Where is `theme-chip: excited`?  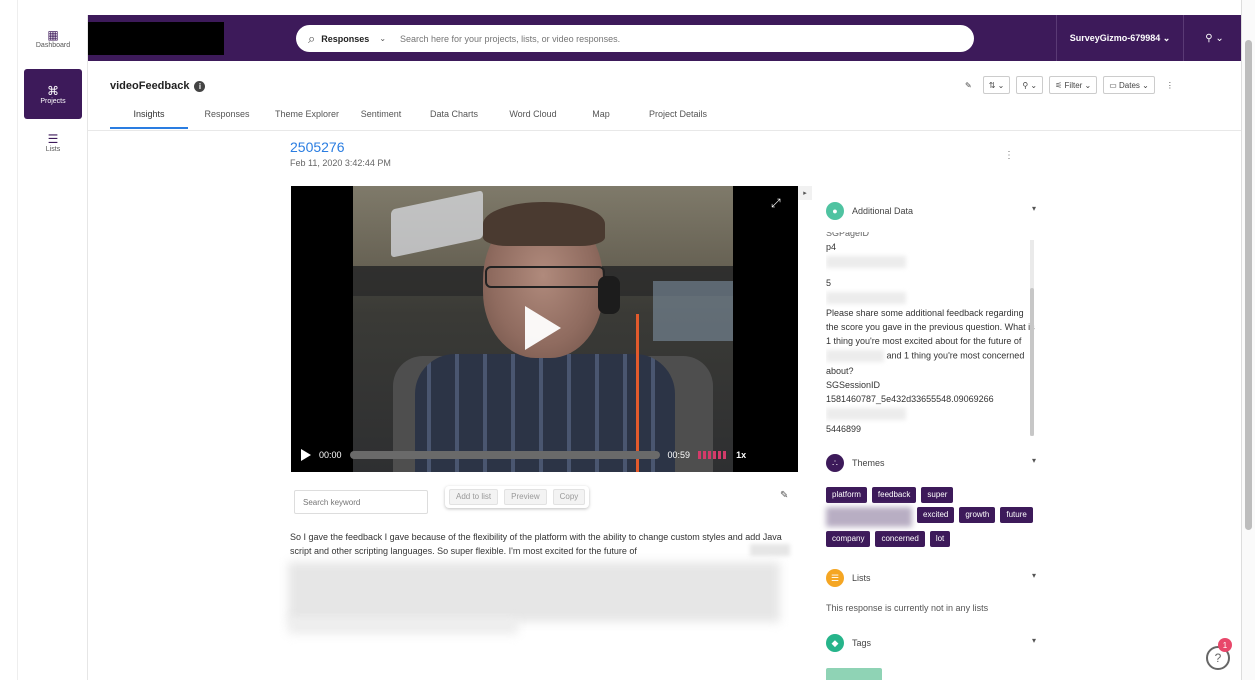 theme-chip: excited is located at coordinates (936, 515).